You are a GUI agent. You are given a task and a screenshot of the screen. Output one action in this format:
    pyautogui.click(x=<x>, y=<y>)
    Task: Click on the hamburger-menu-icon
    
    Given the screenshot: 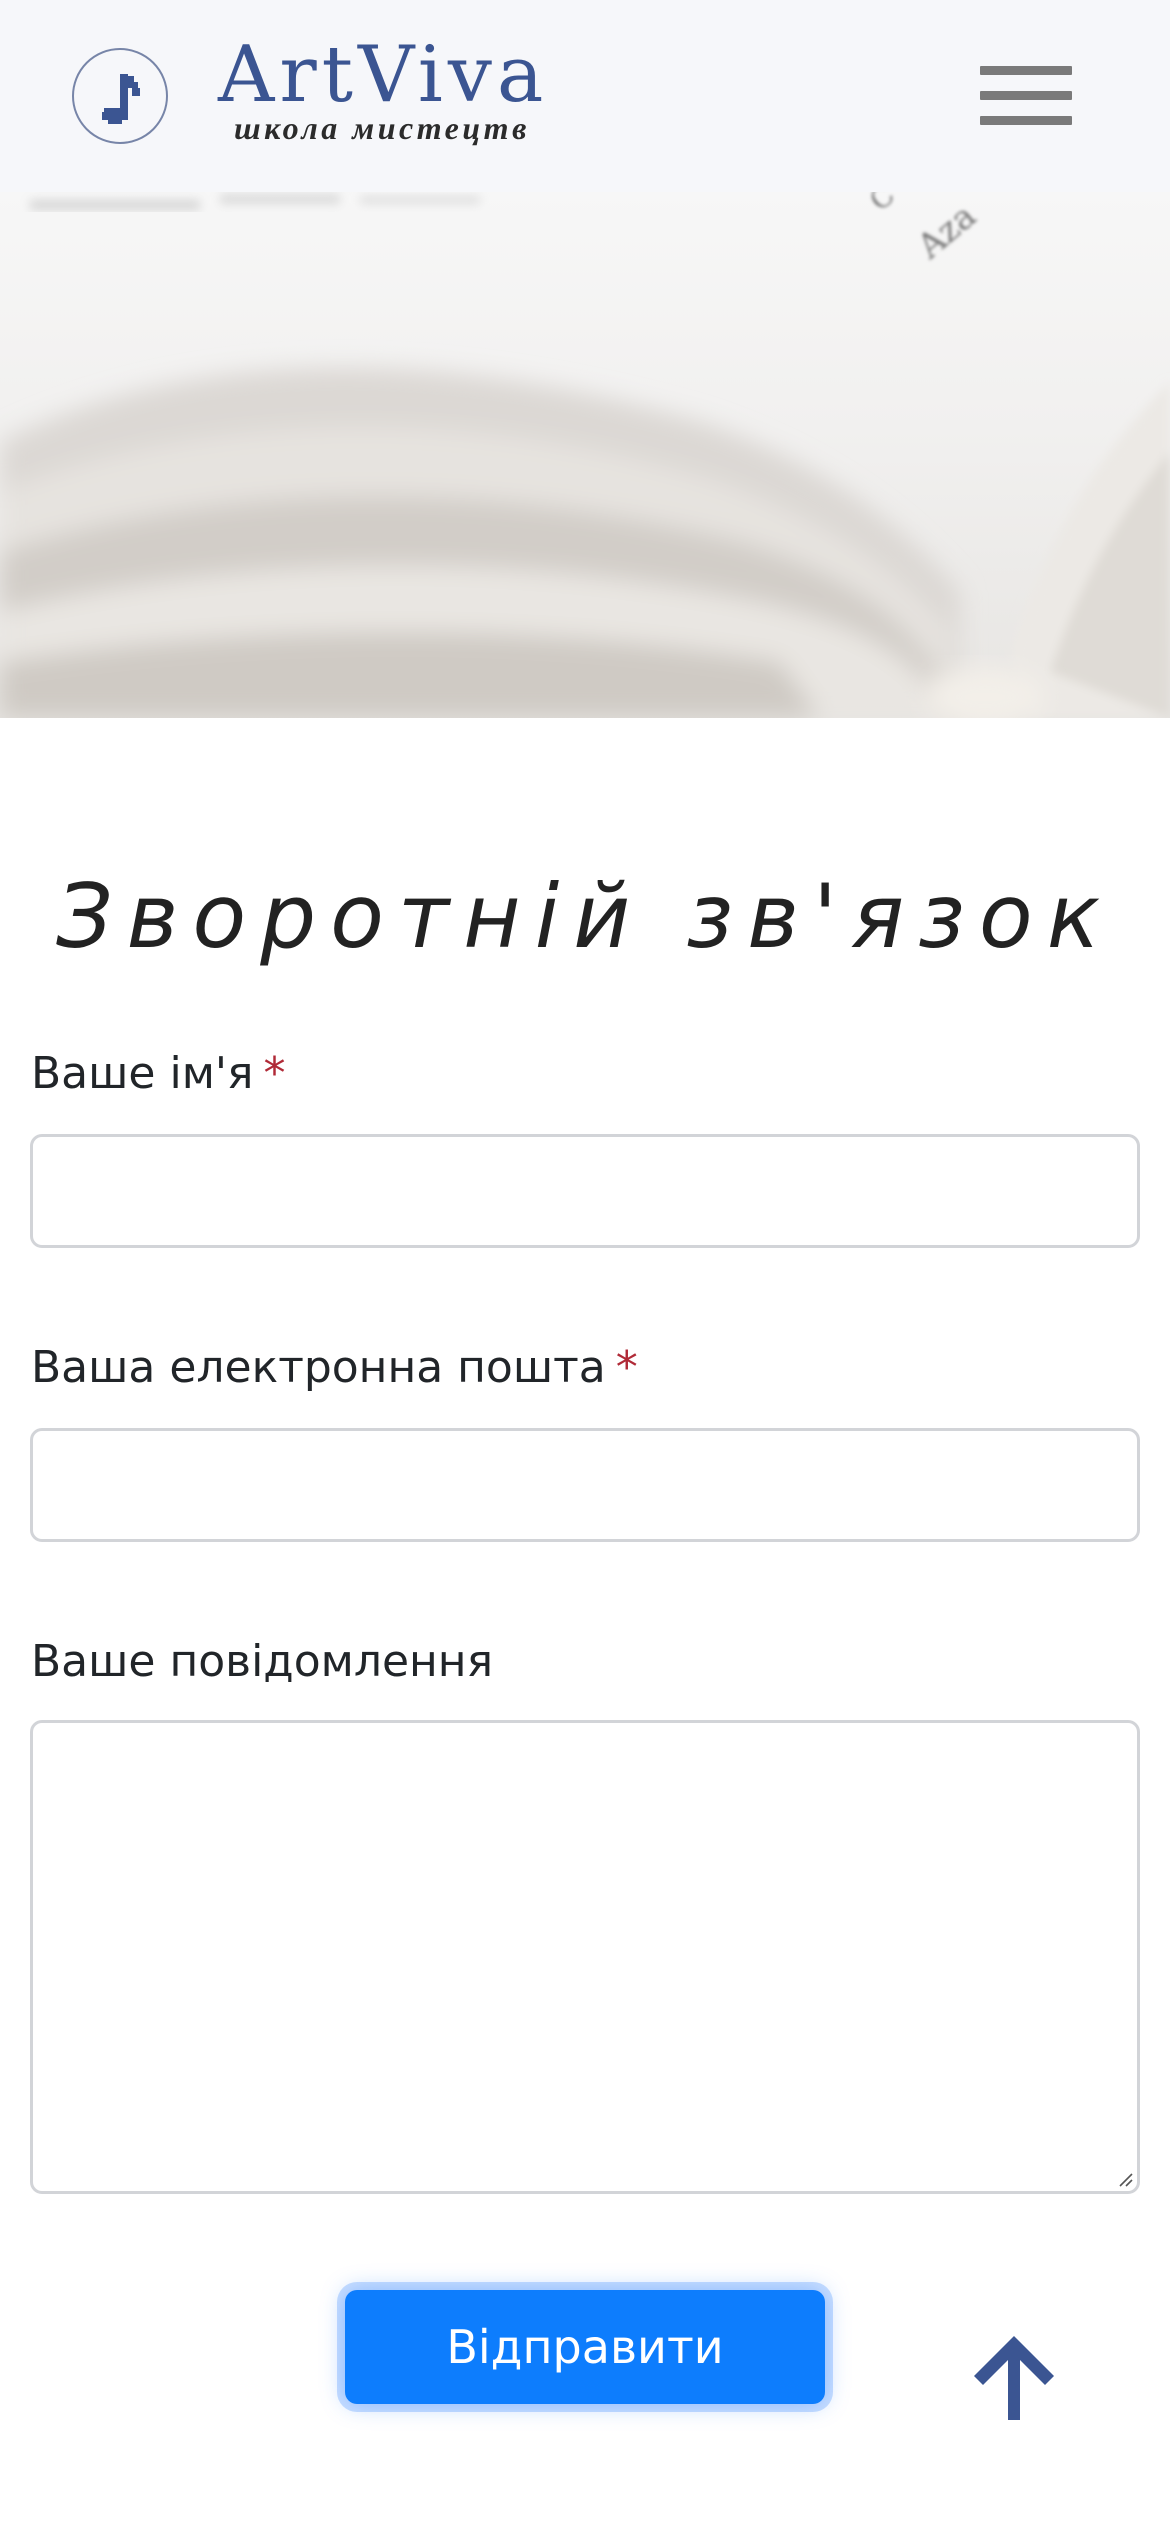 What is the action you would take?
    pyautogui.click(x=1026, y=96)
    